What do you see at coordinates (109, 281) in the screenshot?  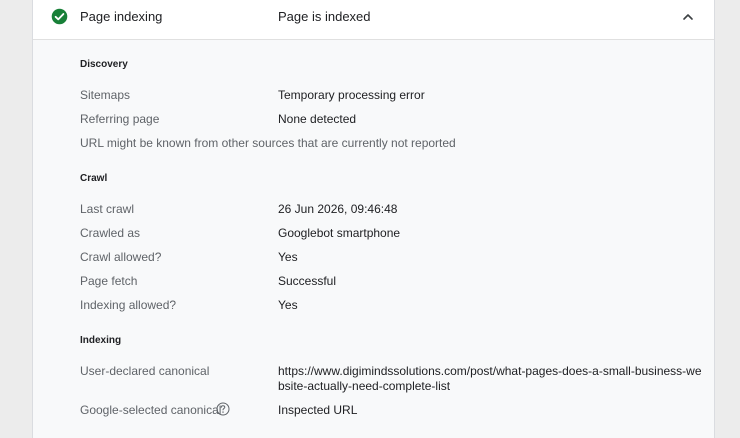 I see `page-fetch-label: Page fetch` at bounding box center [109, 281].